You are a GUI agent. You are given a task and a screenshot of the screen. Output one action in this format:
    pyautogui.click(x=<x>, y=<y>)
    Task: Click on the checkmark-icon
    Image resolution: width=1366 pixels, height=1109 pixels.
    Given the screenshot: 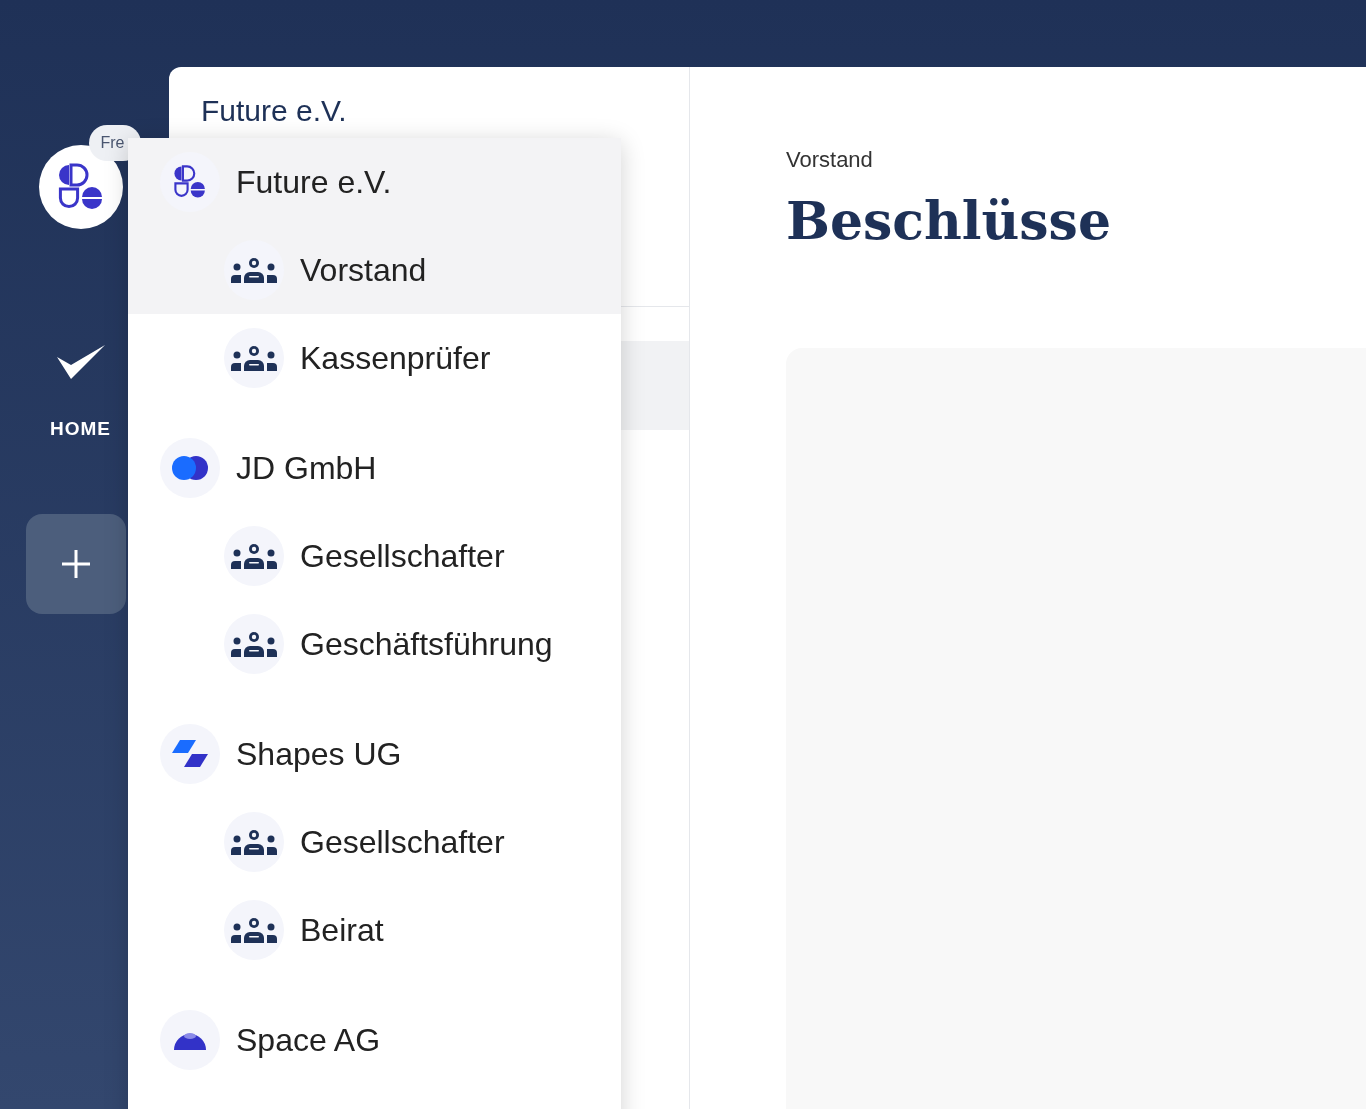 What is the action you would take?
    pyautogui.click(x=80, y=362)
    